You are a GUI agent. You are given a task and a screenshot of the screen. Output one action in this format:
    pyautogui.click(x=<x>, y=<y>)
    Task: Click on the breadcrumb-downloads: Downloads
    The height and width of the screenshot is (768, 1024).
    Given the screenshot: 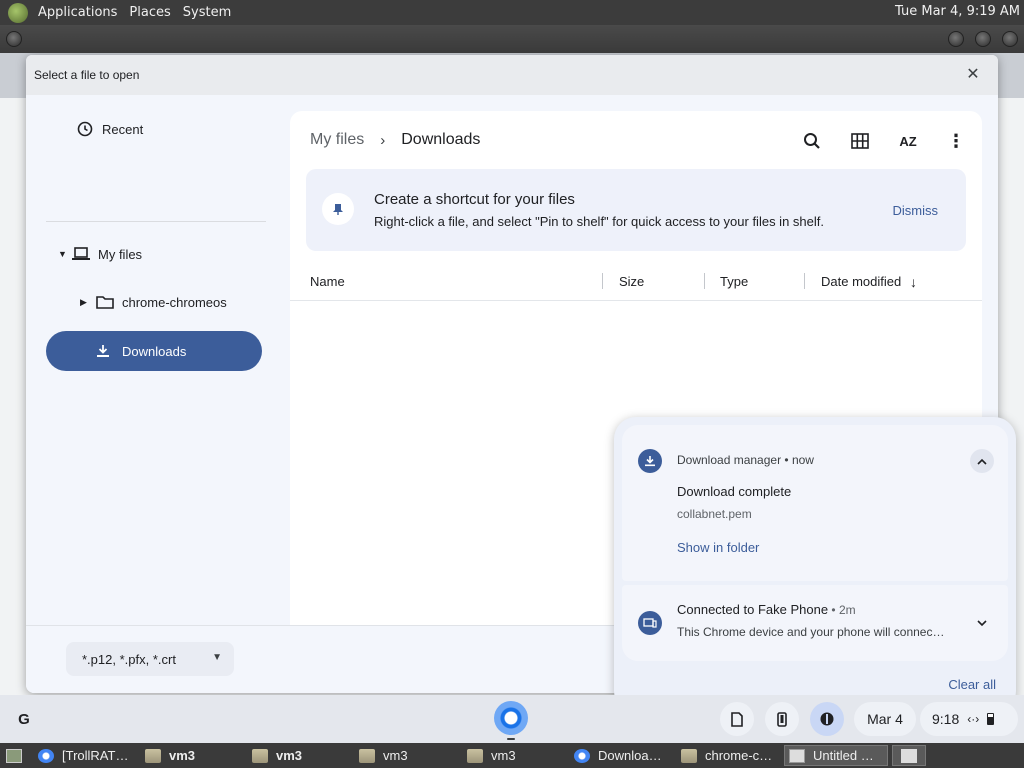 What is the action you would take?
    pyautogui.click(x=441, y=139)
    